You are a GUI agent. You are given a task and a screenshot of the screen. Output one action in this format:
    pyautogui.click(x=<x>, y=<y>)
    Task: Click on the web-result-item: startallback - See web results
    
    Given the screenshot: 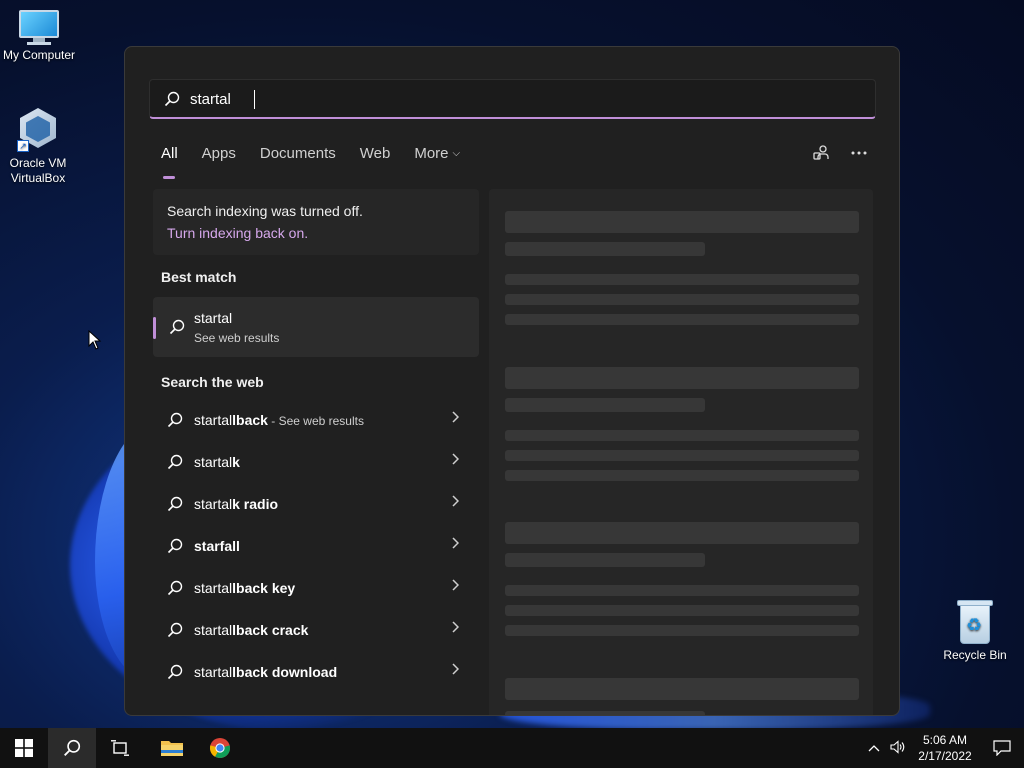 What is the action you would take?
    pyautogui.click(x=316, y=421)
    